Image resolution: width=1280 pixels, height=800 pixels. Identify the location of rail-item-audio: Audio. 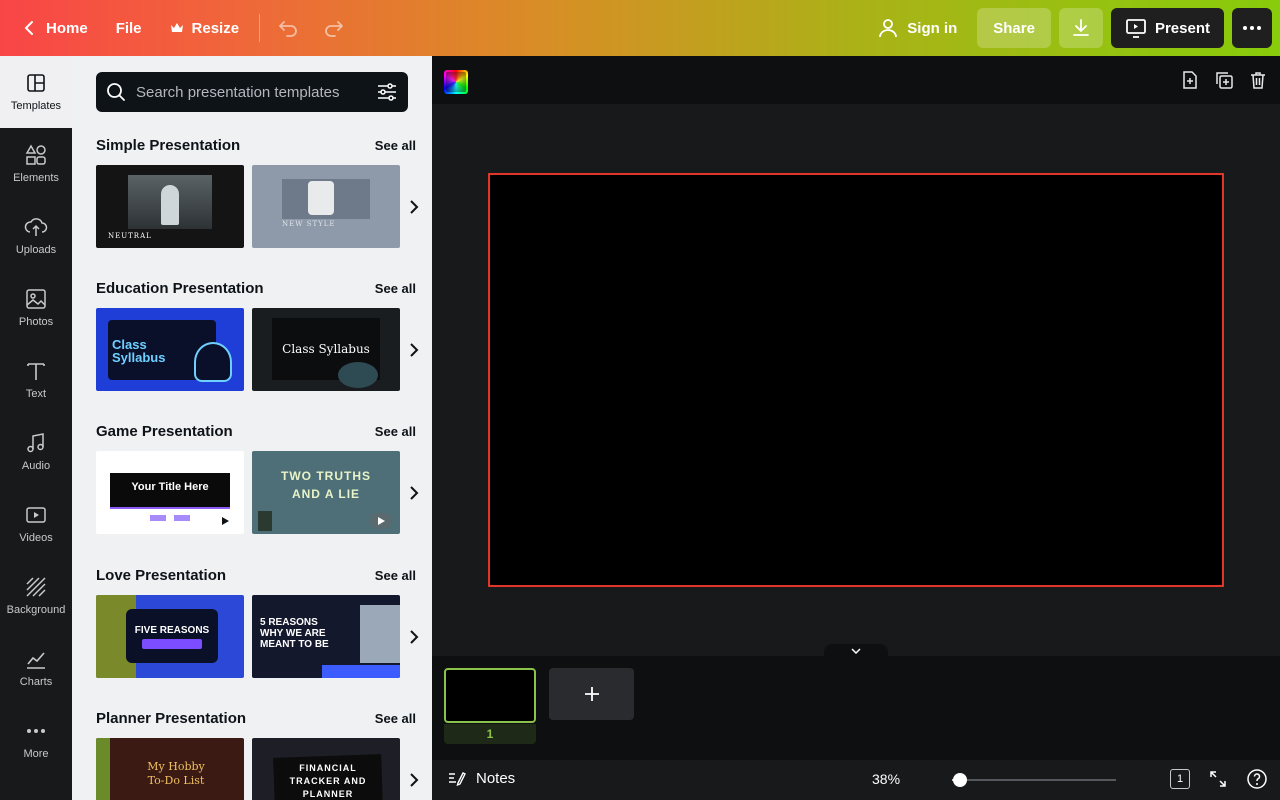
(36, 452).